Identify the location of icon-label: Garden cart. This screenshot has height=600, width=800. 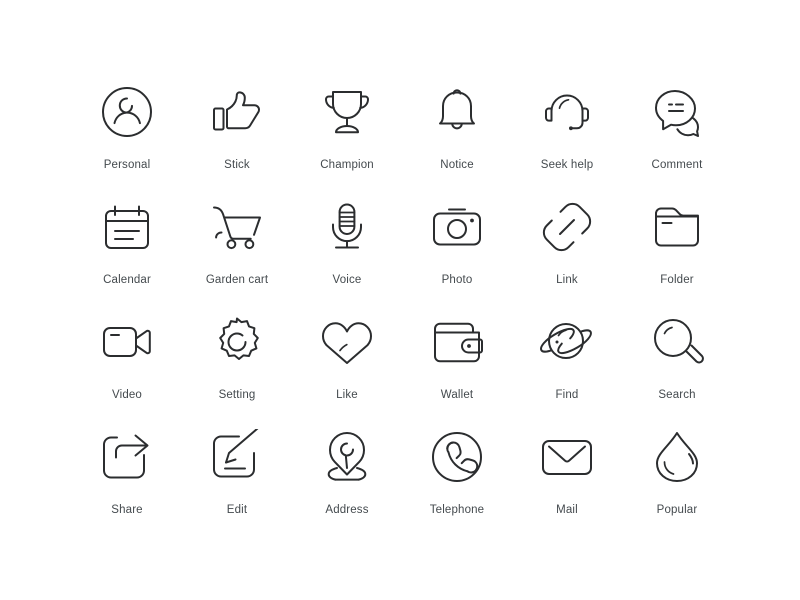
(237, 280).